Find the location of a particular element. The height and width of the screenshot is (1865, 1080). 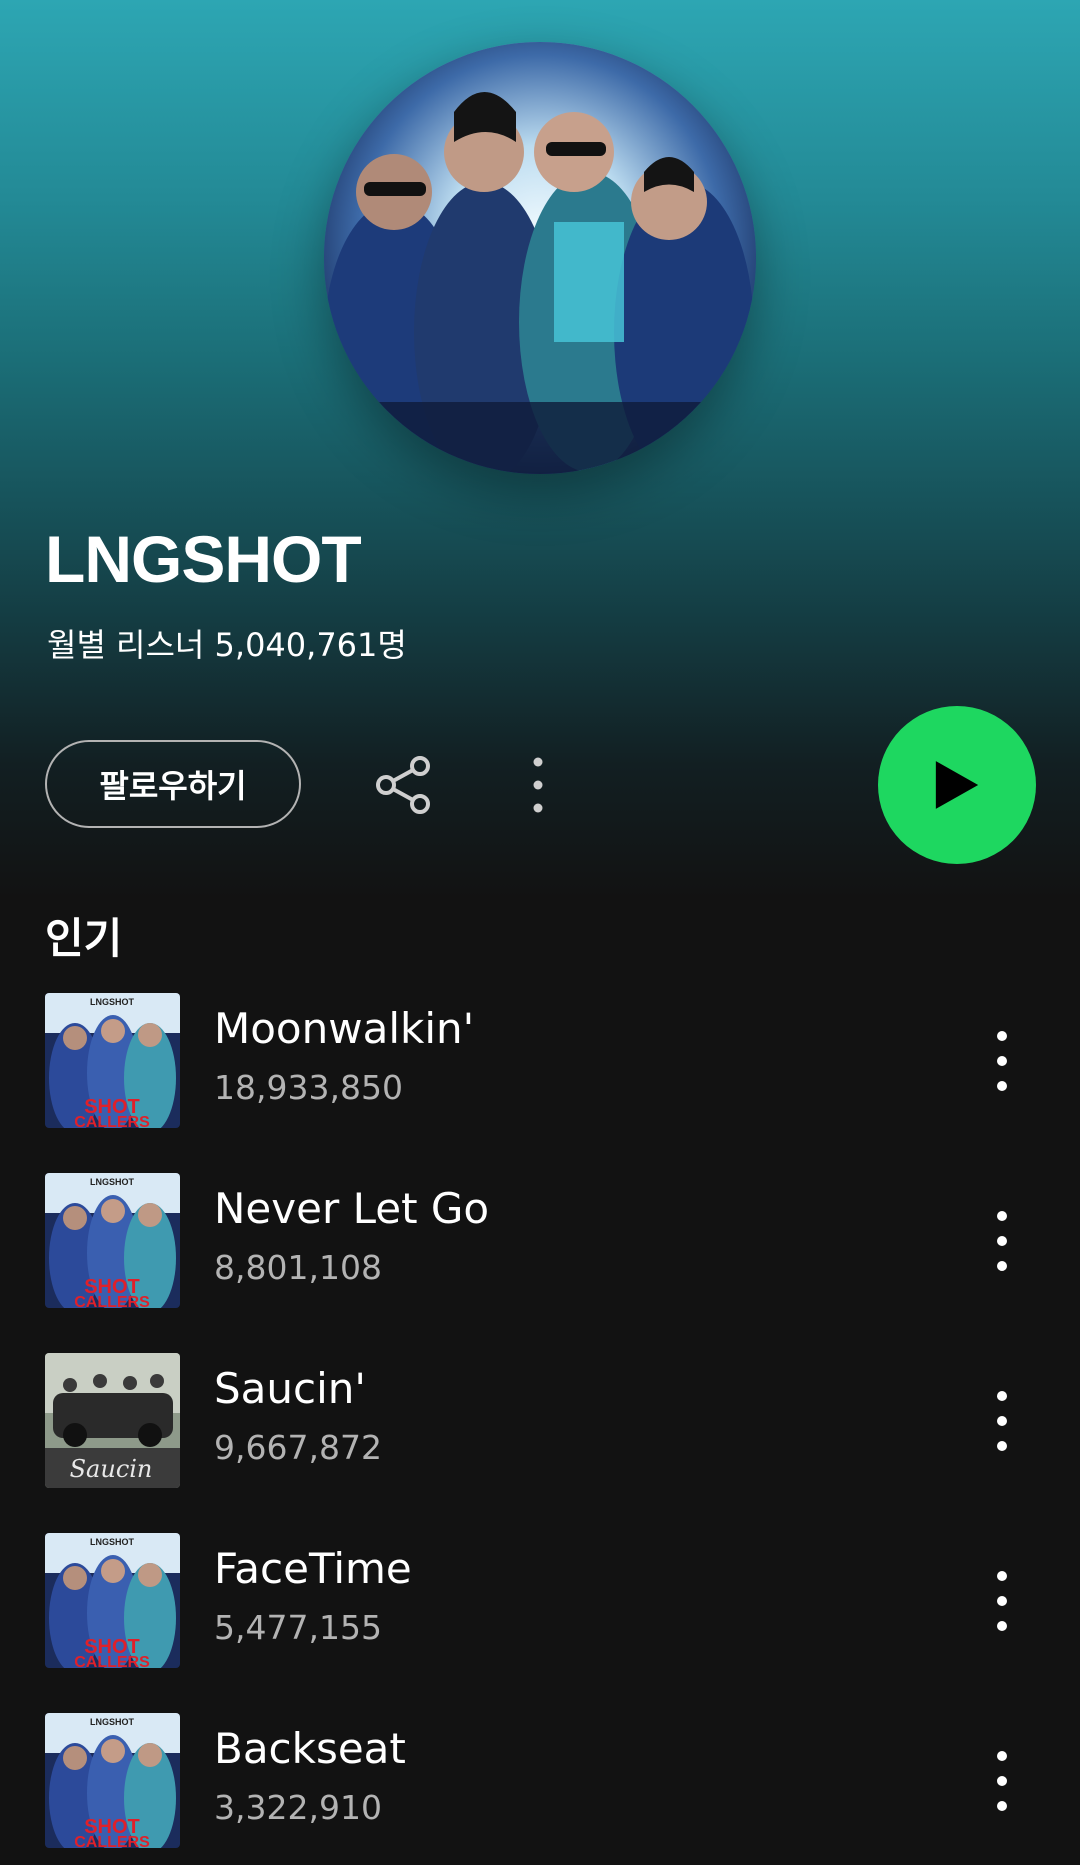

more-options-button is located at coordinates (538, 785).